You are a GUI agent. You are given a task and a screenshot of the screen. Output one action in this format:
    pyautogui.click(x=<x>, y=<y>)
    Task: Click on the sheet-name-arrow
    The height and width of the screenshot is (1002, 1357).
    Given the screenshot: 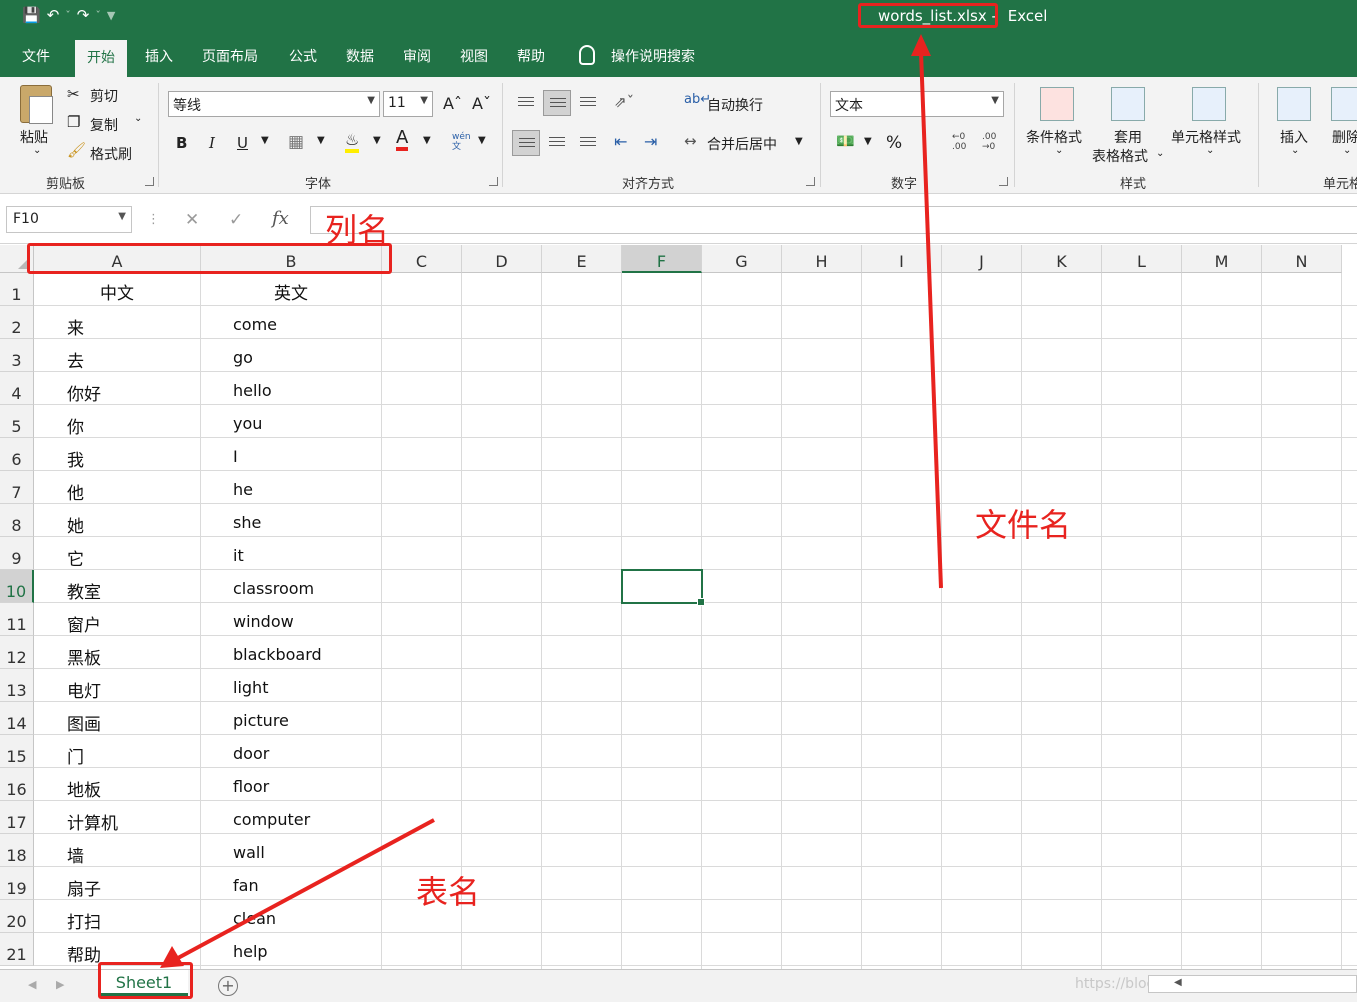 What is the action you would take?
    pyautogui.click(x=306, y=889)
    